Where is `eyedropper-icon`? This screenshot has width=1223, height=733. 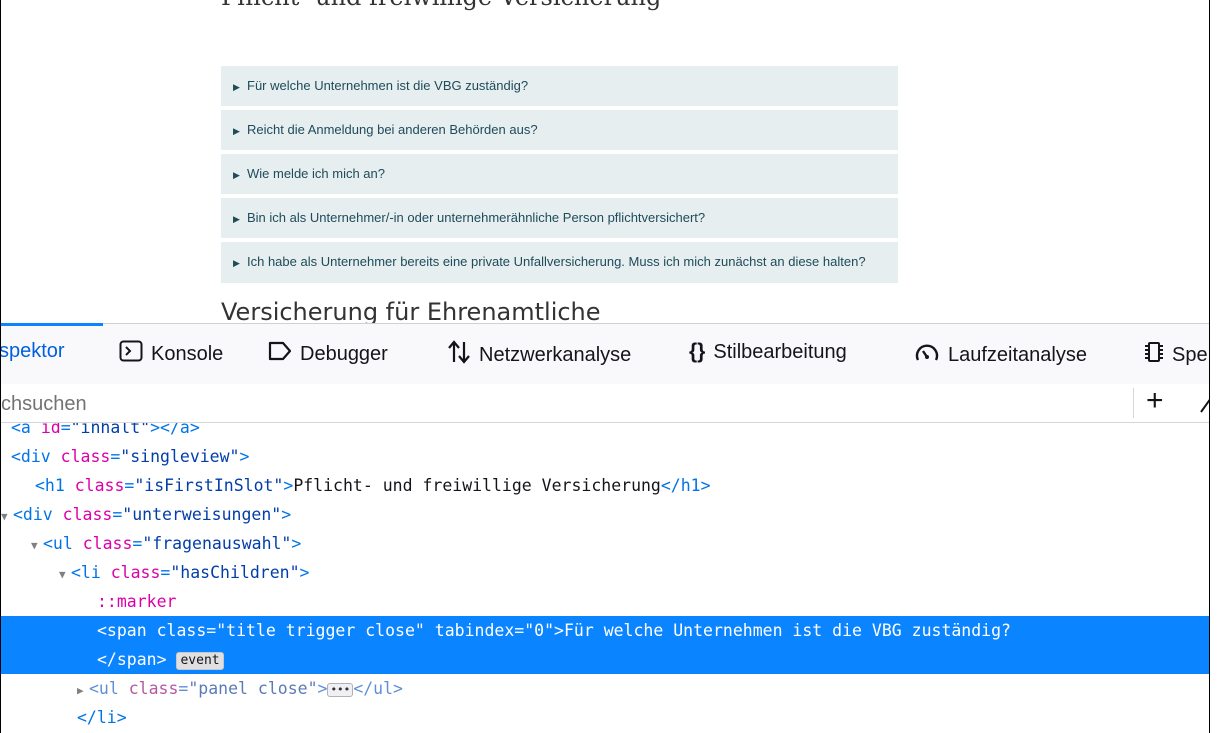
eyedropper-icon is located at coordinates (1204, 404).